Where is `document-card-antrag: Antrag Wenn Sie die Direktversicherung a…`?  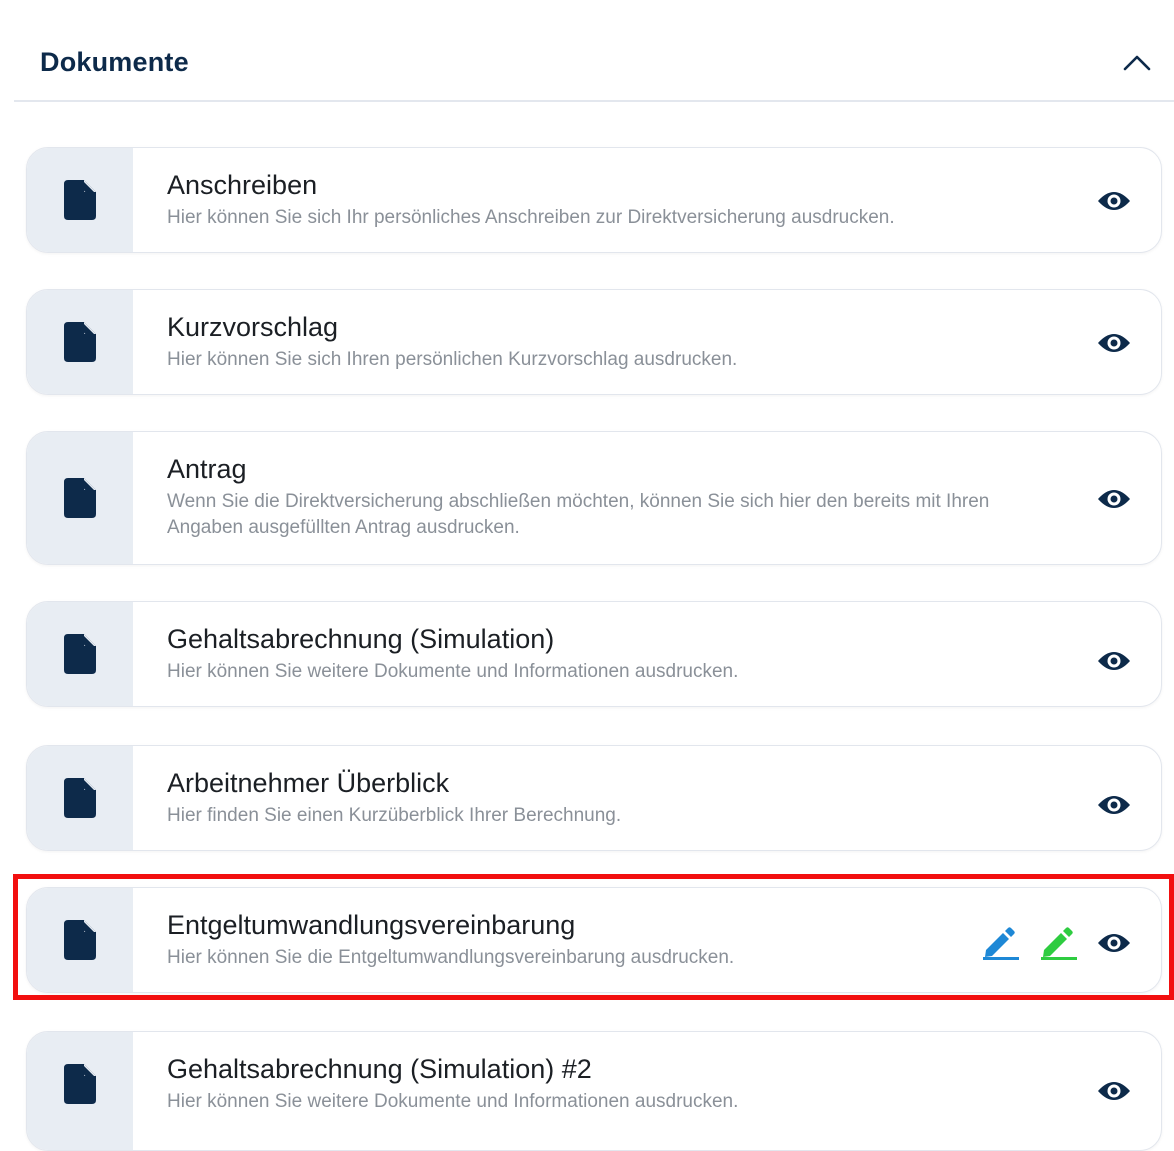 document-card-antrag: Antrag Wenn Sie die Direktversicherung a… is located at coordinates (594, 498).